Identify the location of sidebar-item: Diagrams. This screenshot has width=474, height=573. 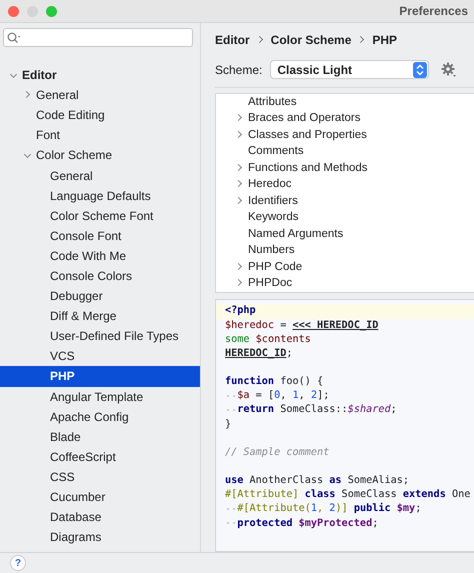
(100, 537).